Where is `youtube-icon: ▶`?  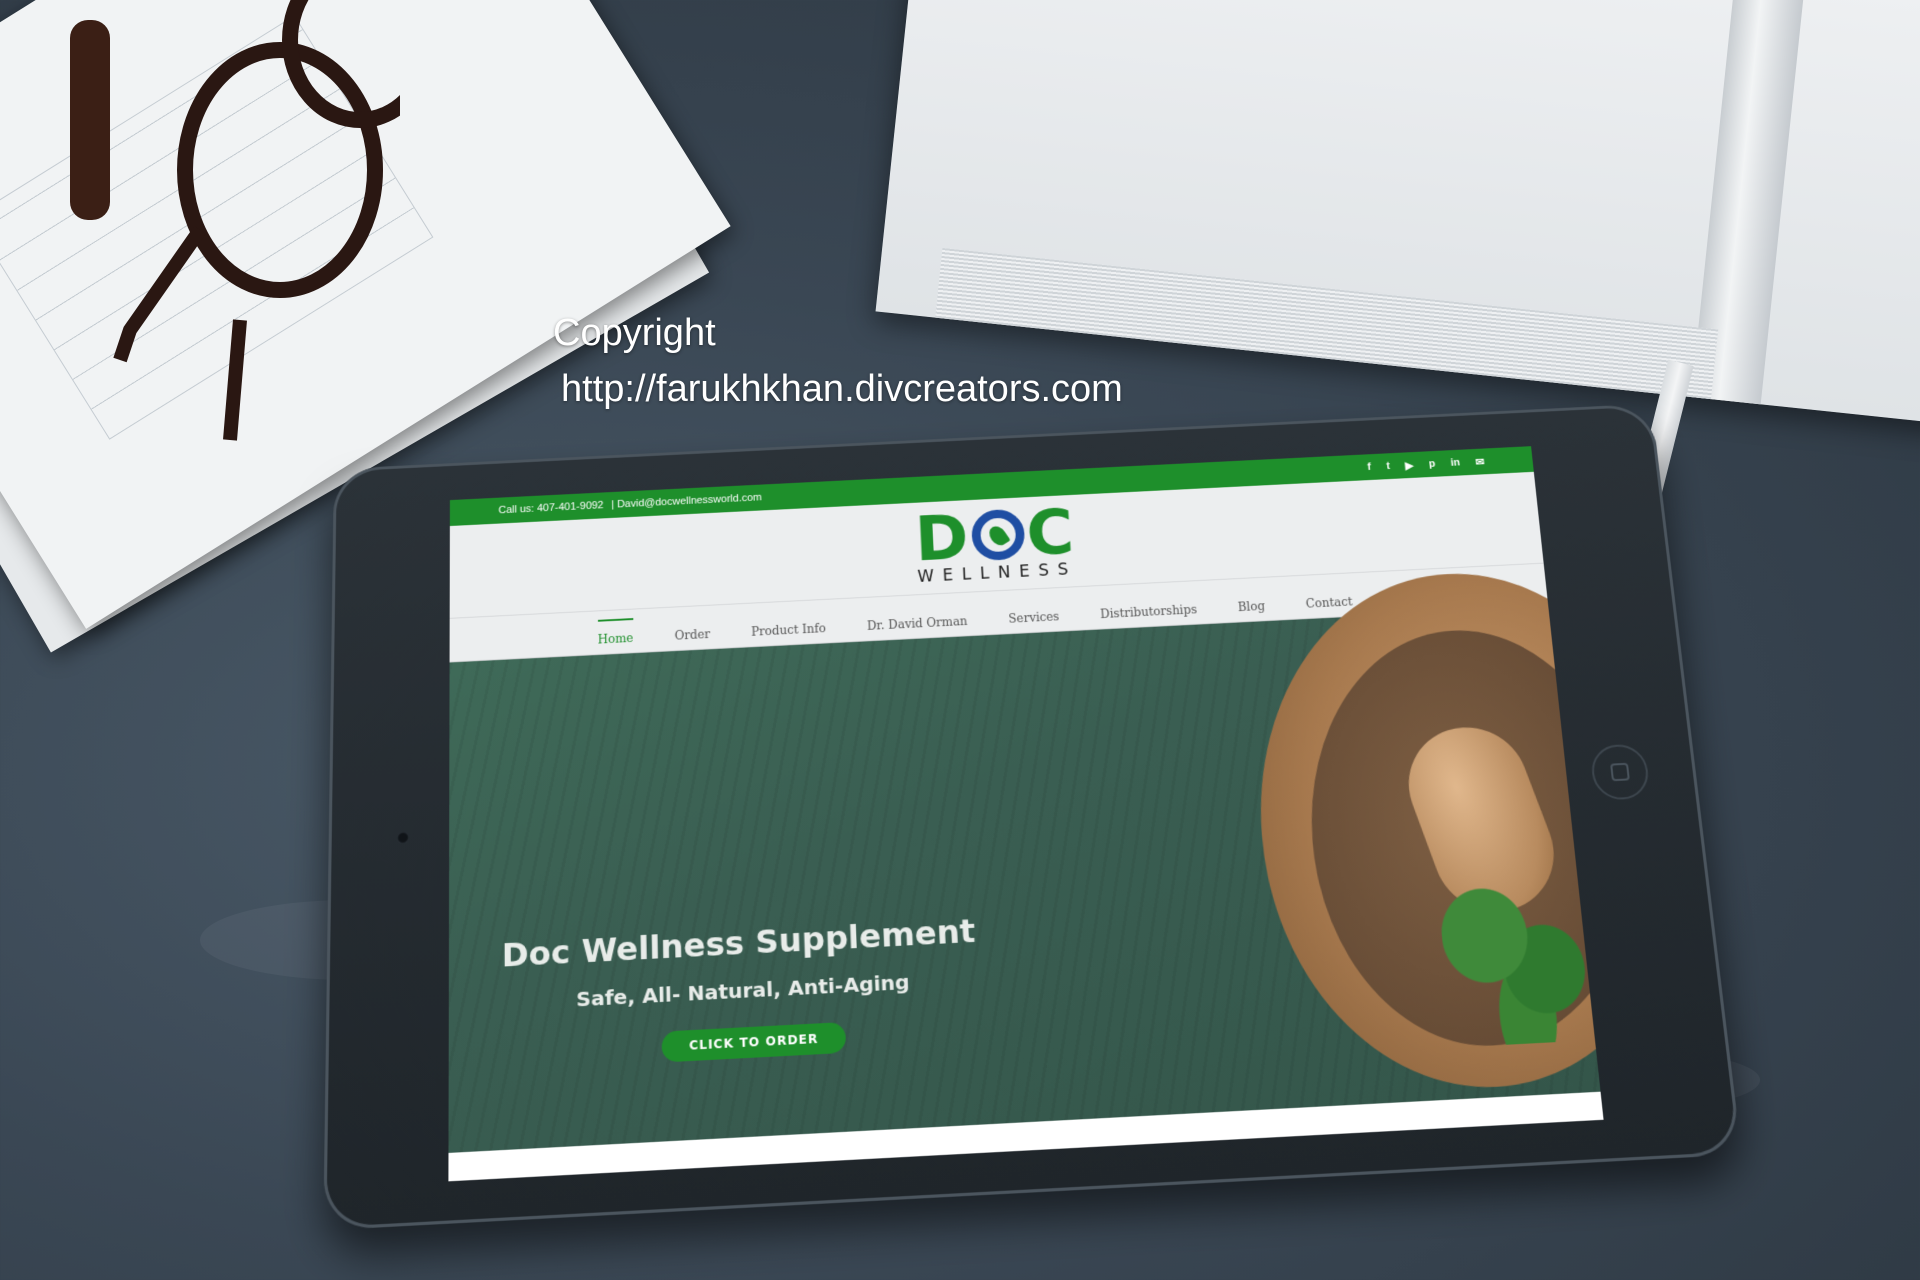 youtube-icon: ▶ is located at coordinates (1409, 465).